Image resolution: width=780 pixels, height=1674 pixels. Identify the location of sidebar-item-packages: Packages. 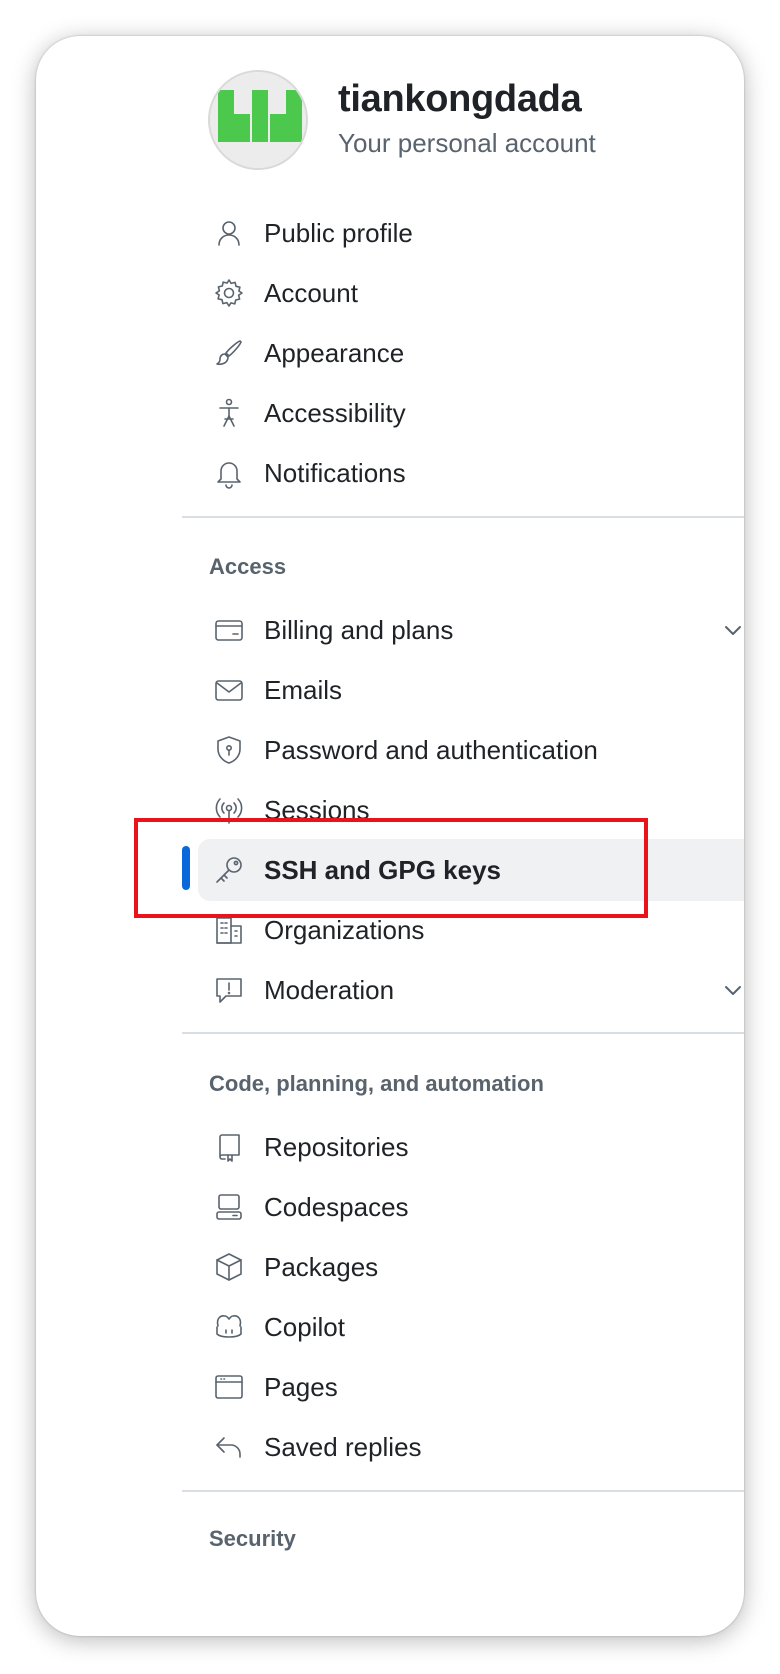
(471, 1267).